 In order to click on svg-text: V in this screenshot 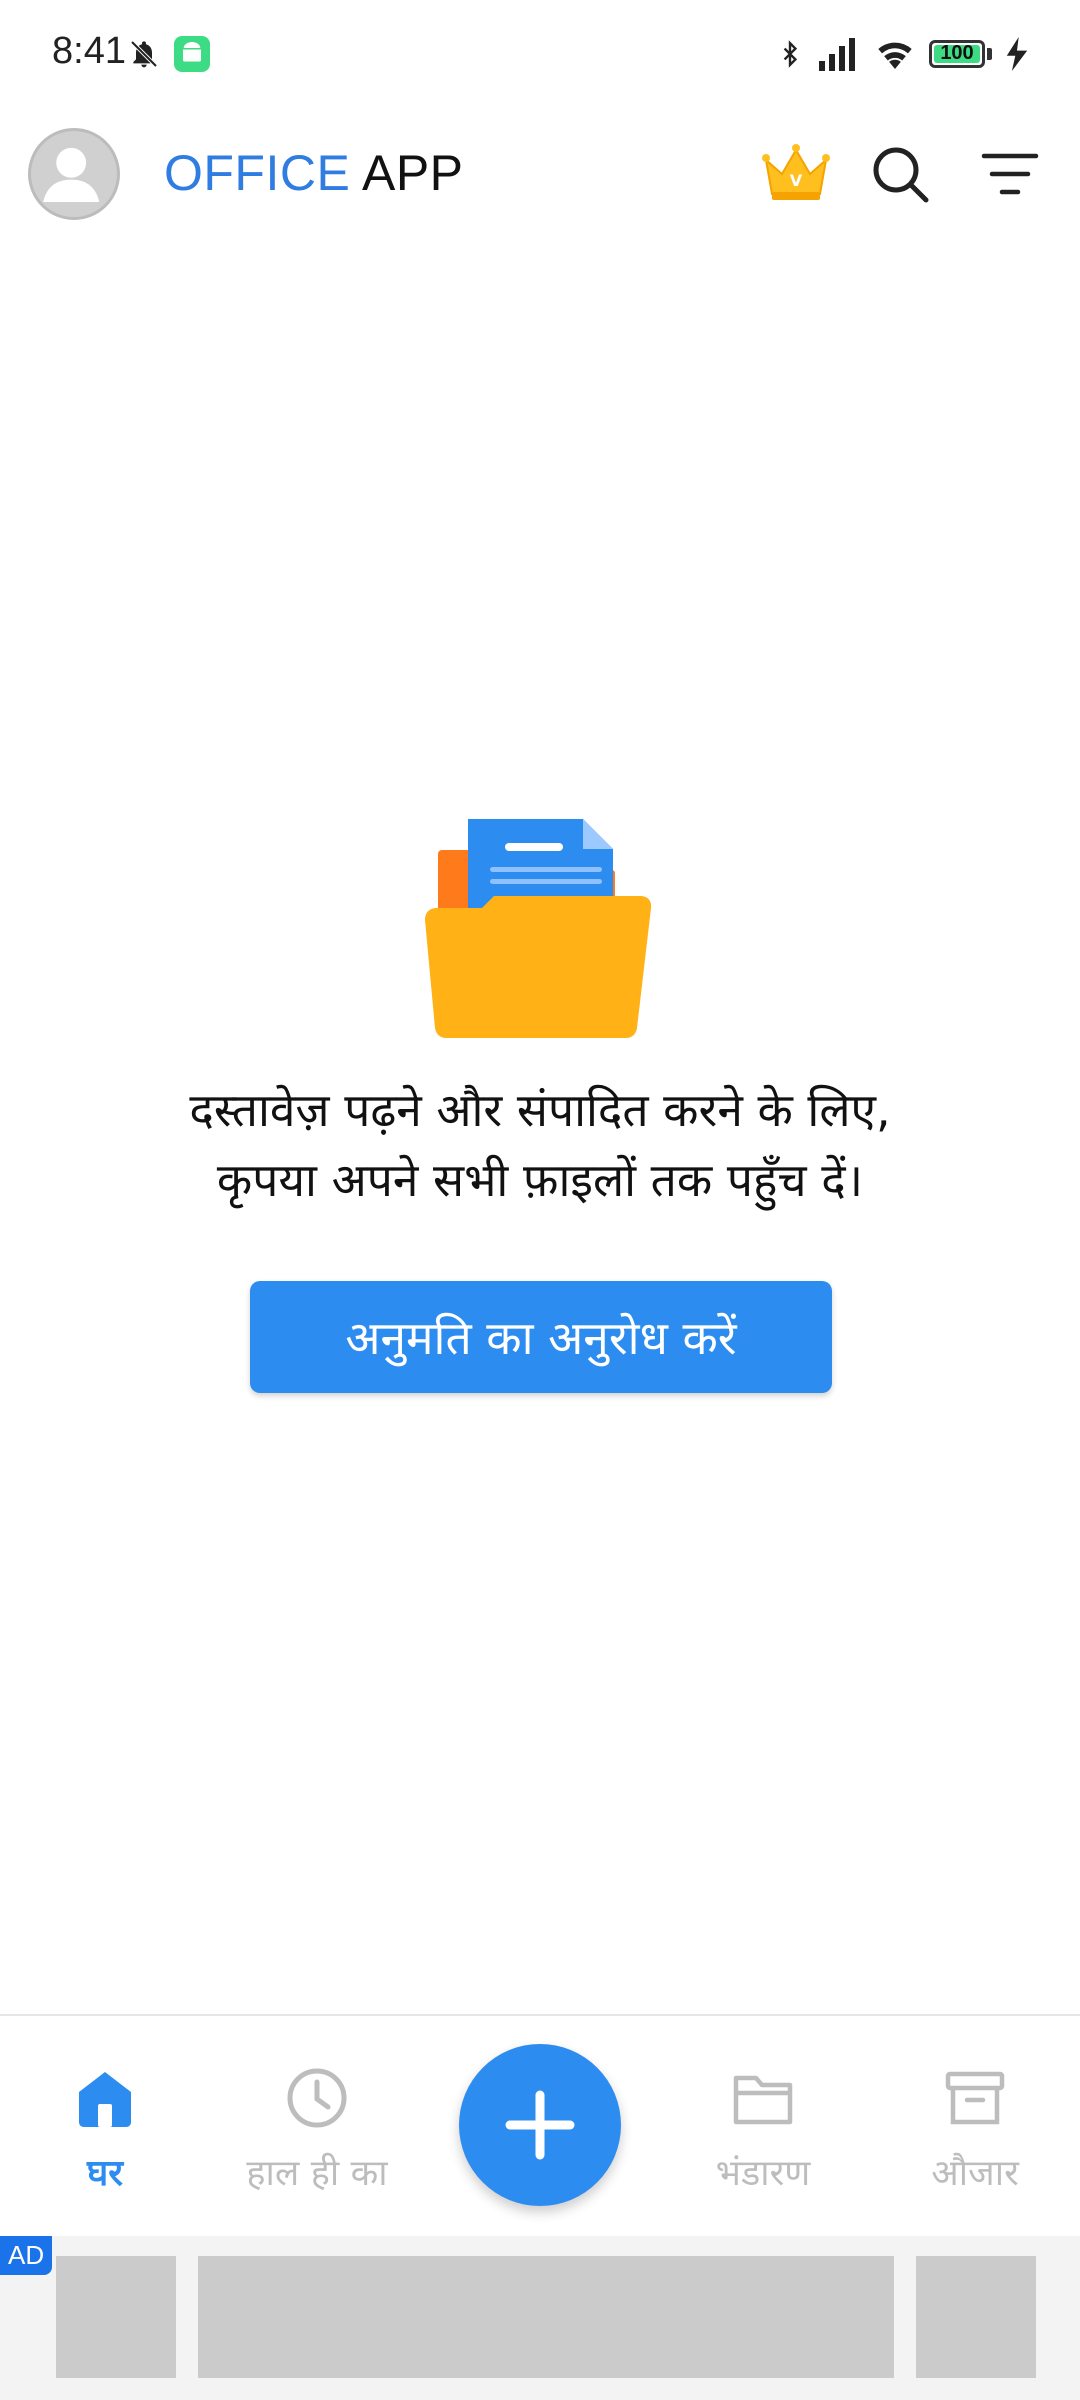, I will do `click(796, 180)`.